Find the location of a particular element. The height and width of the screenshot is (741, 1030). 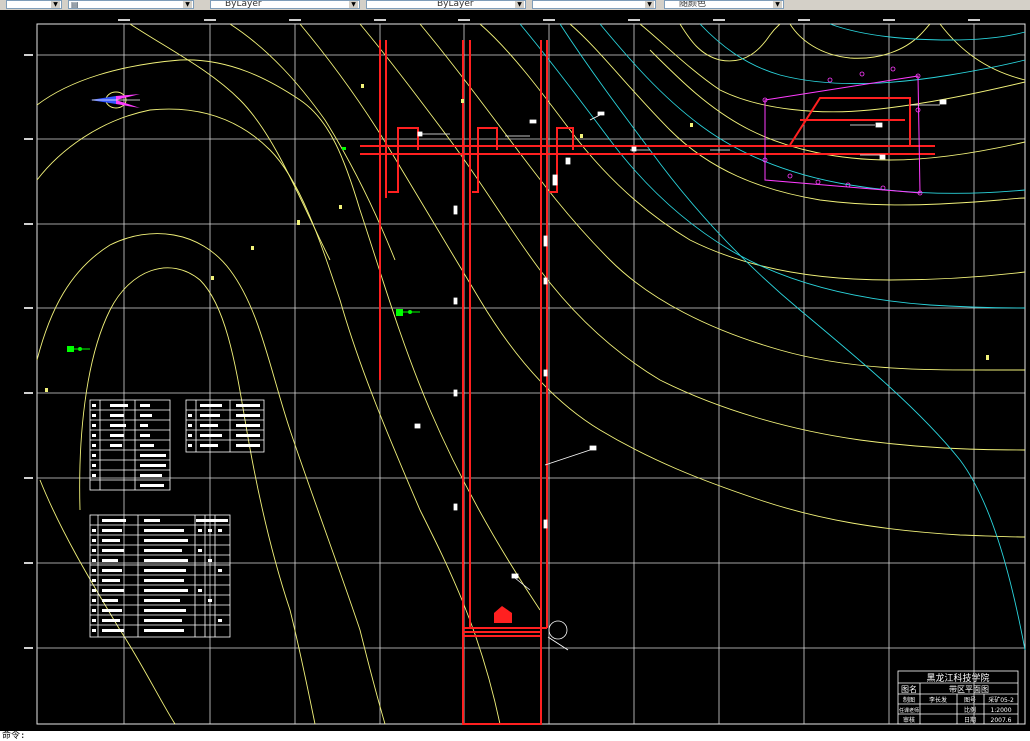

row3-c3: 日期 is located at coordinates (970, 720).